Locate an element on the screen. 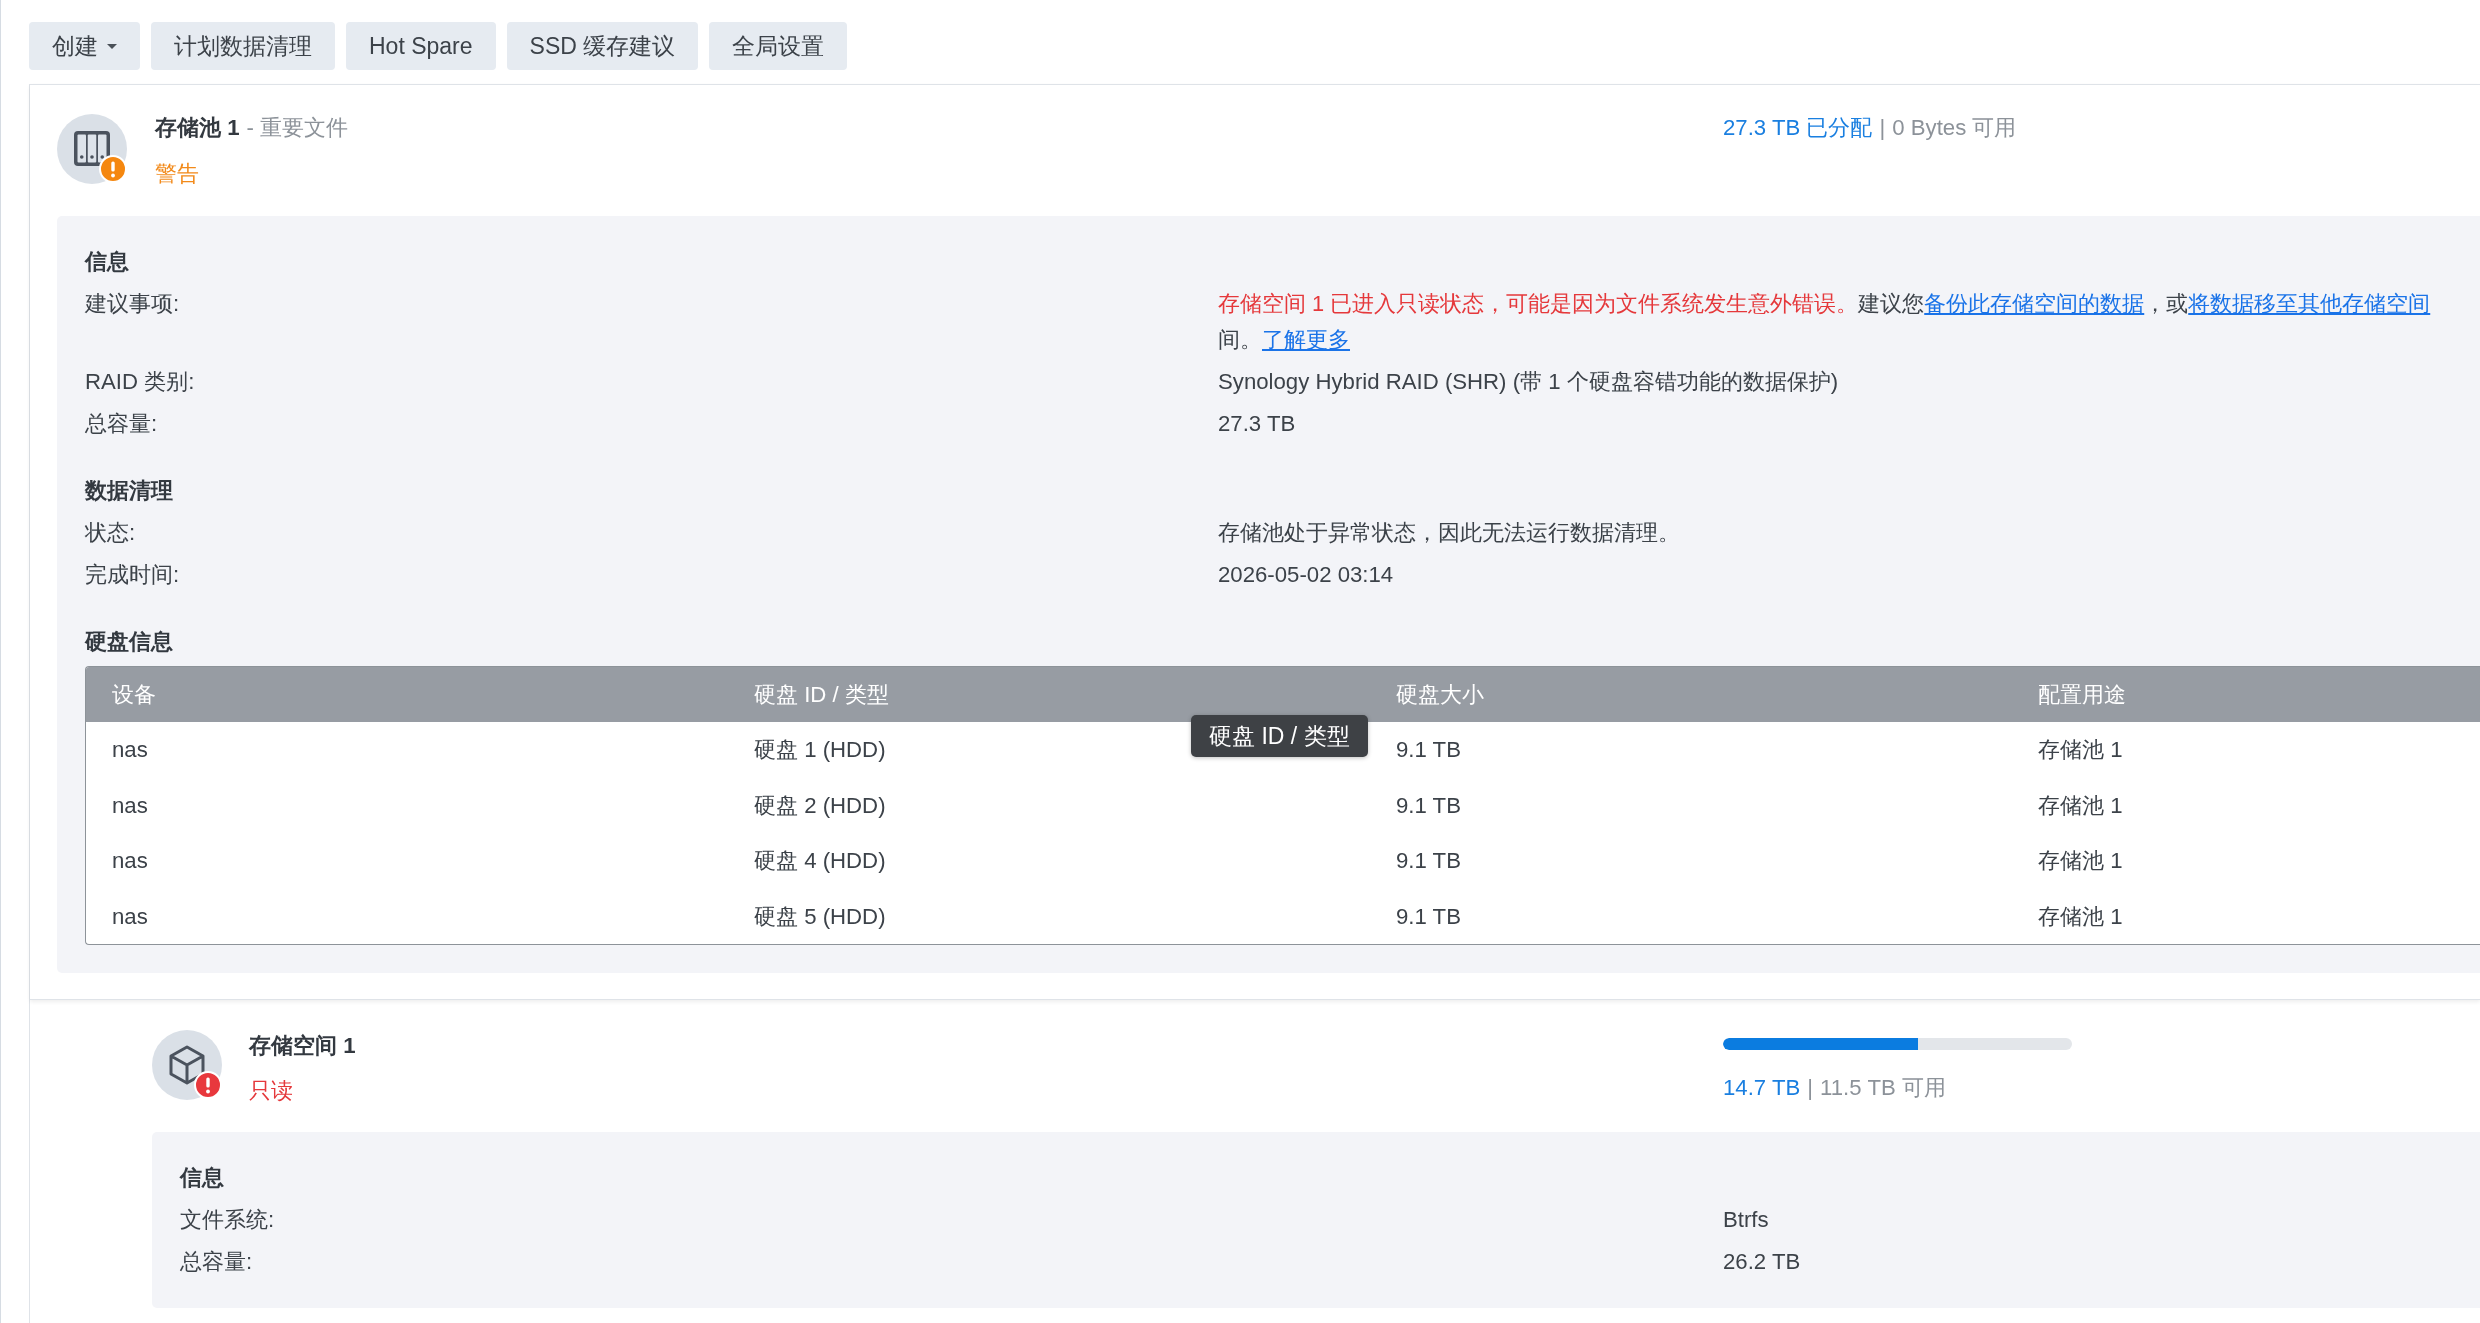 This screenshot has height=1323, width=2480. toolbar-button: 创建 is located at coordinates (84, 46).